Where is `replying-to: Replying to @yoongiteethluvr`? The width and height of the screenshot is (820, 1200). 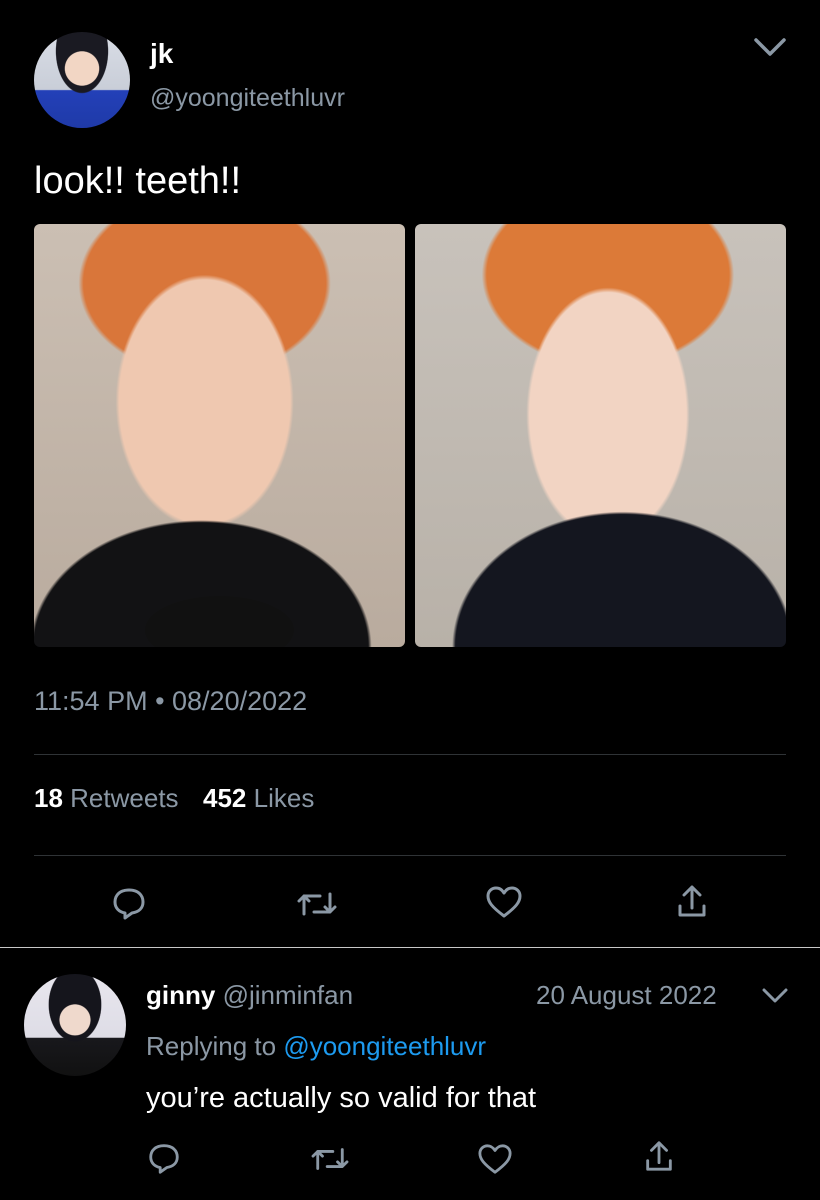 replying-to: Replying to @yoongiteethluvr is located at coordinates (316, 1046).